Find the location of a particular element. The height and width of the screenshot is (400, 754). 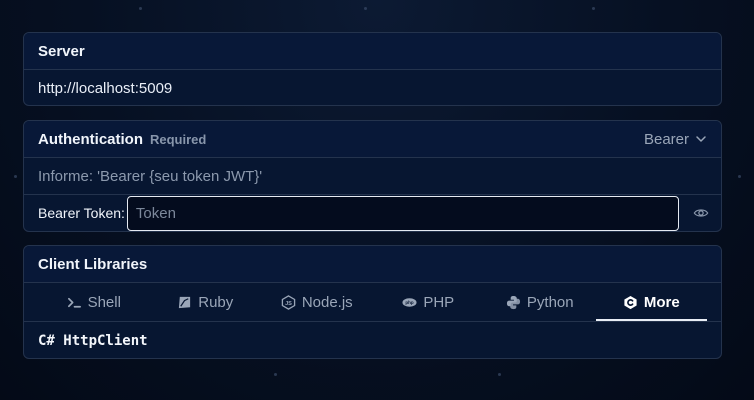

authentication-title: Authentication is located at coordinates (90, 139).